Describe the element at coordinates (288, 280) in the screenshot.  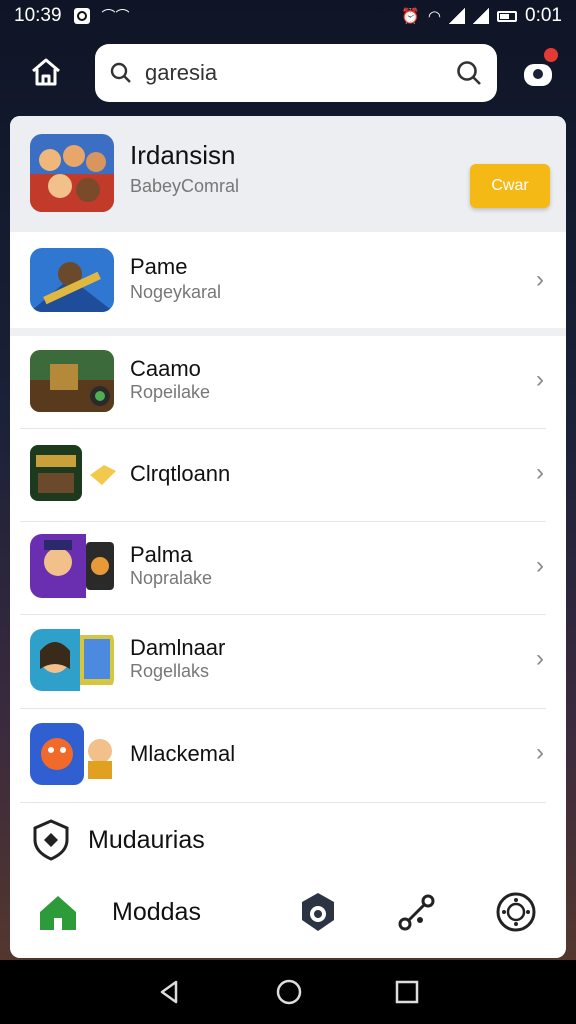
I see `list-item: Pame Nogeykaral ›` at that location.